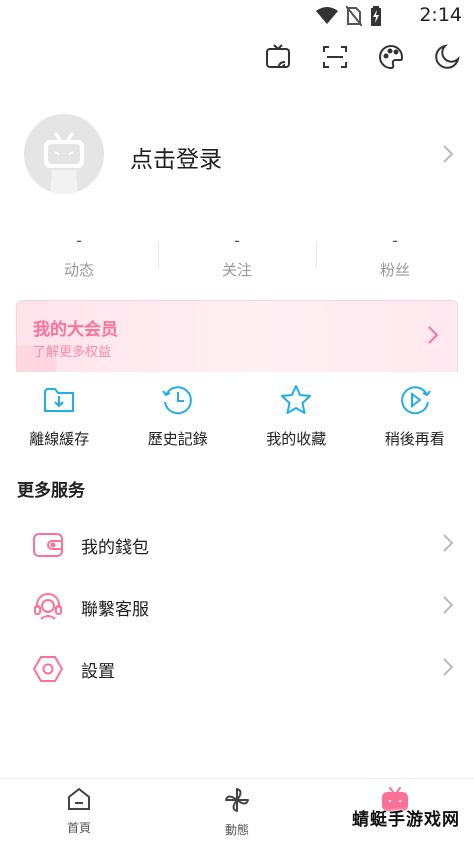  Describe the element at coordinates (79, 801) in the screenshot. I see `home-icon` at that location.